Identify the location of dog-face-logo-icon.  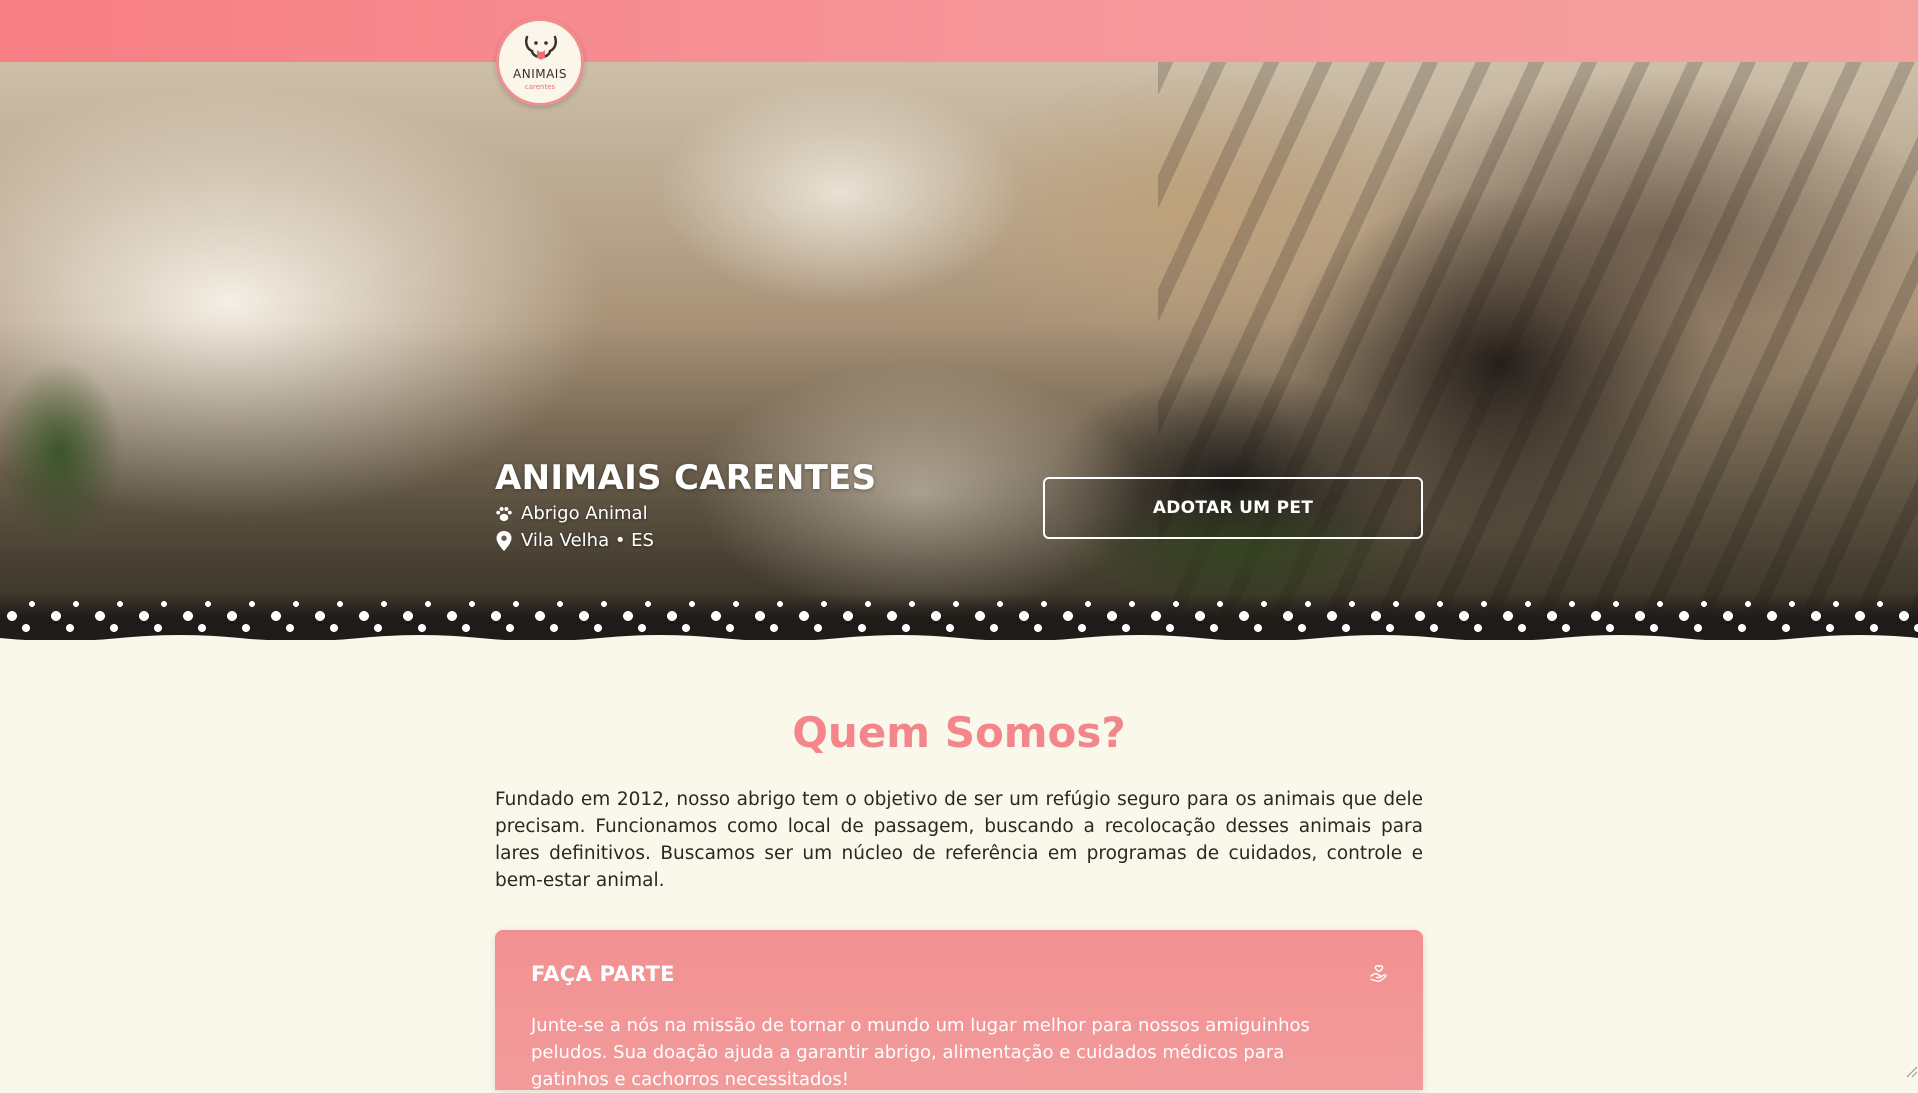
(541, 49).